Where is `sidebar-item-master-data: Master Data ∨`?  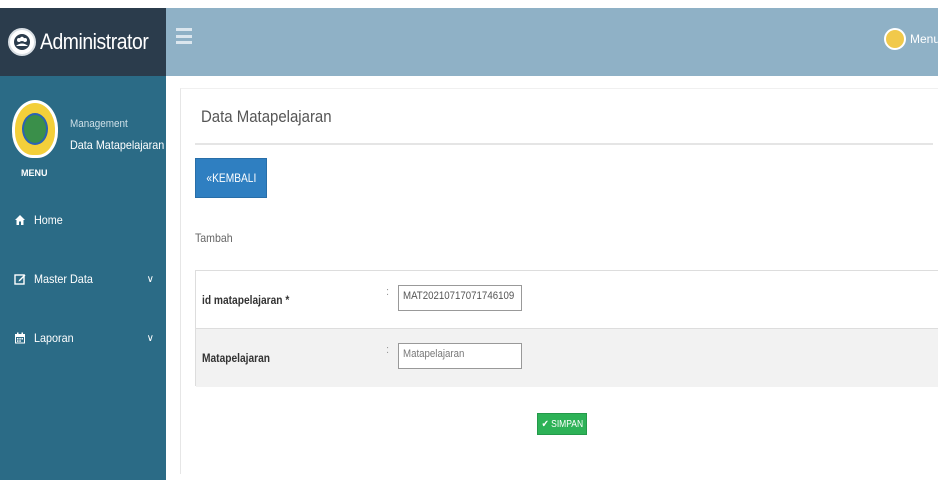
sidebar-item-master-data: Master Data ∨ is located at coordinates (83, 279).